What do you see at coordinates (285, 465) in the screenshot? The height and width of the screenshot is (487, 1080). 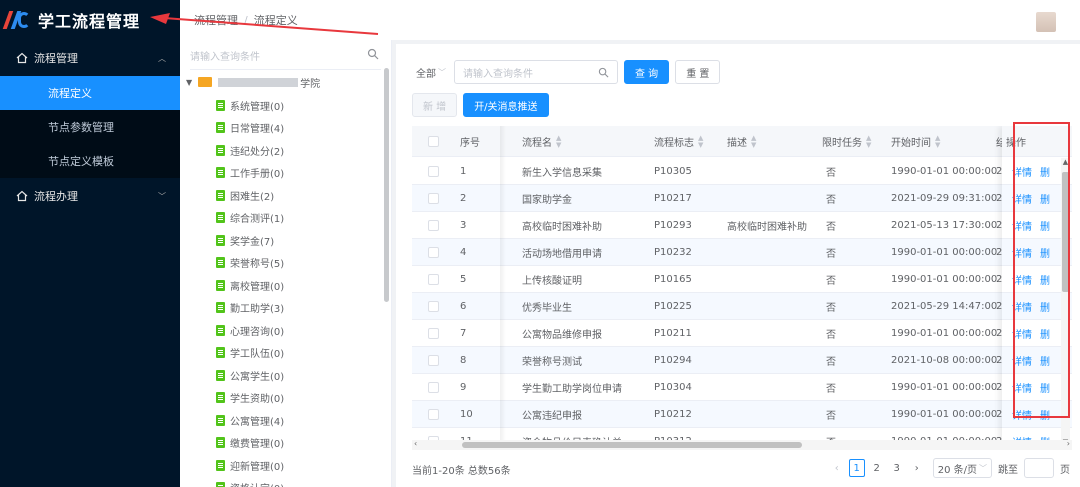 I see `tree-node: 迎新管理(0)` at bounding box center [285, 465].